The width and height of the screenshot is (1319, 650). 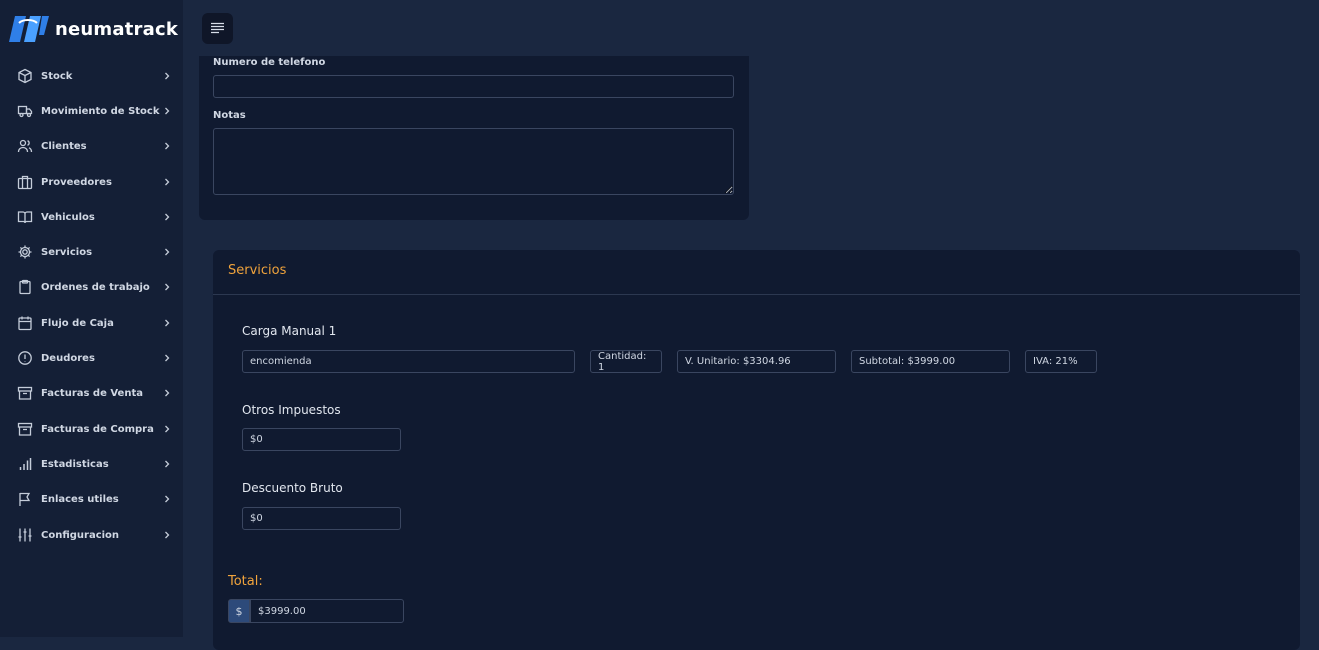 I want to click on iva-field: IVA: 21%, so click(x=1061, y=361).